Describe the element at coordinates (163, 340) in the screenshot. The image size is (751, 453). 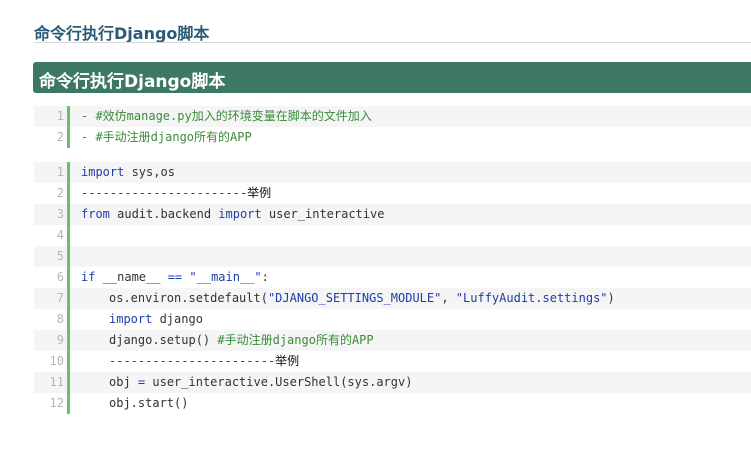
I see `code-token: django.setup()` at that location.